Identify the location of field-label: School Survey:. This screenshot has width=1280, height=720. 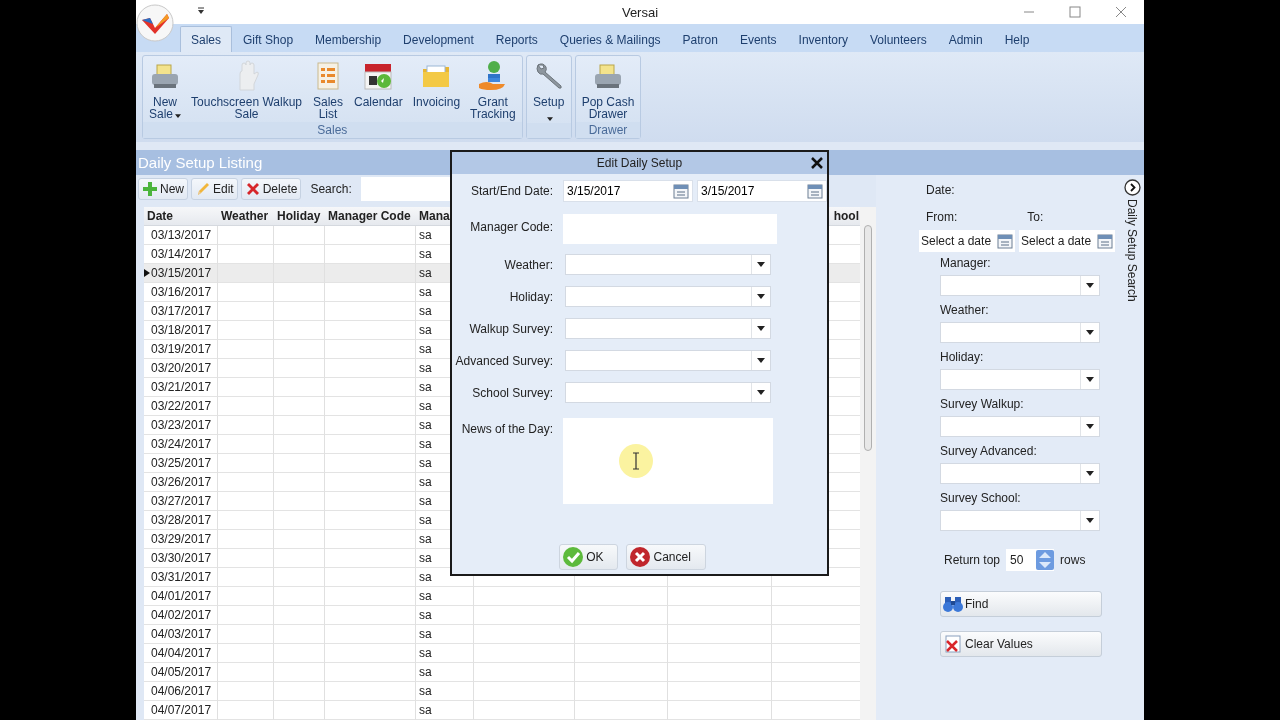
(512, 393).